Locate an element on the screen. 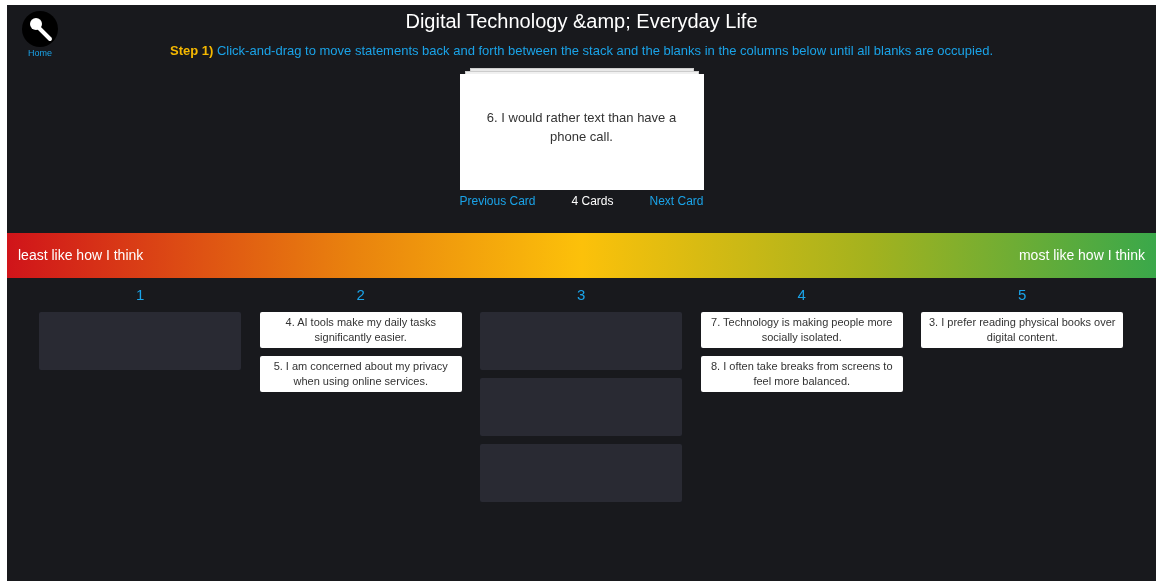  card-count: 4 Cards is located at coordinates (592, 201).